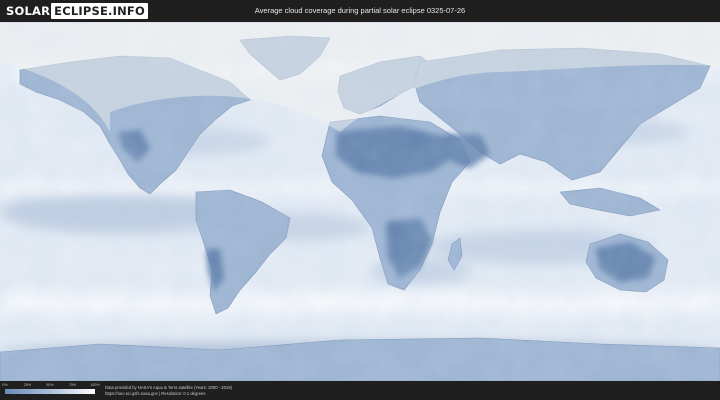 This screenshot has height=400, width=720. Describe the element at coordinates (27, 385) in the screenshot. I see `legend-tick-25: 25%` at that location.